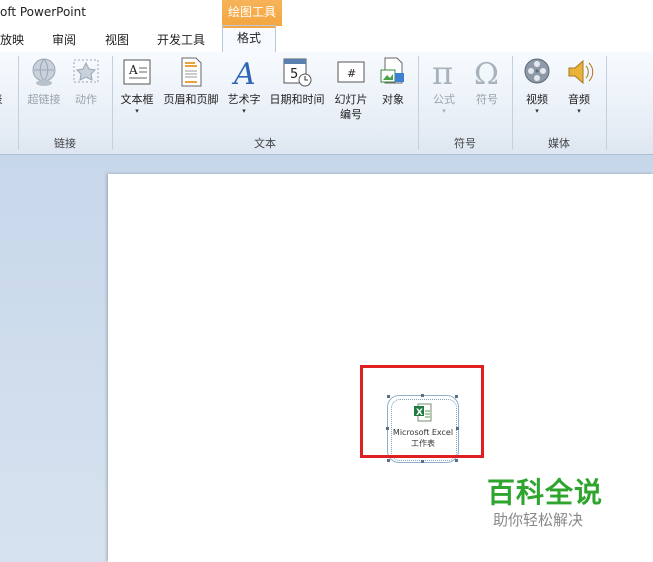 The height and width of the screenshot is (562, 653). What do you see at coordinates (606, 103) in the screenshot?
I see `group-separator` at bounding box center [606, 103].